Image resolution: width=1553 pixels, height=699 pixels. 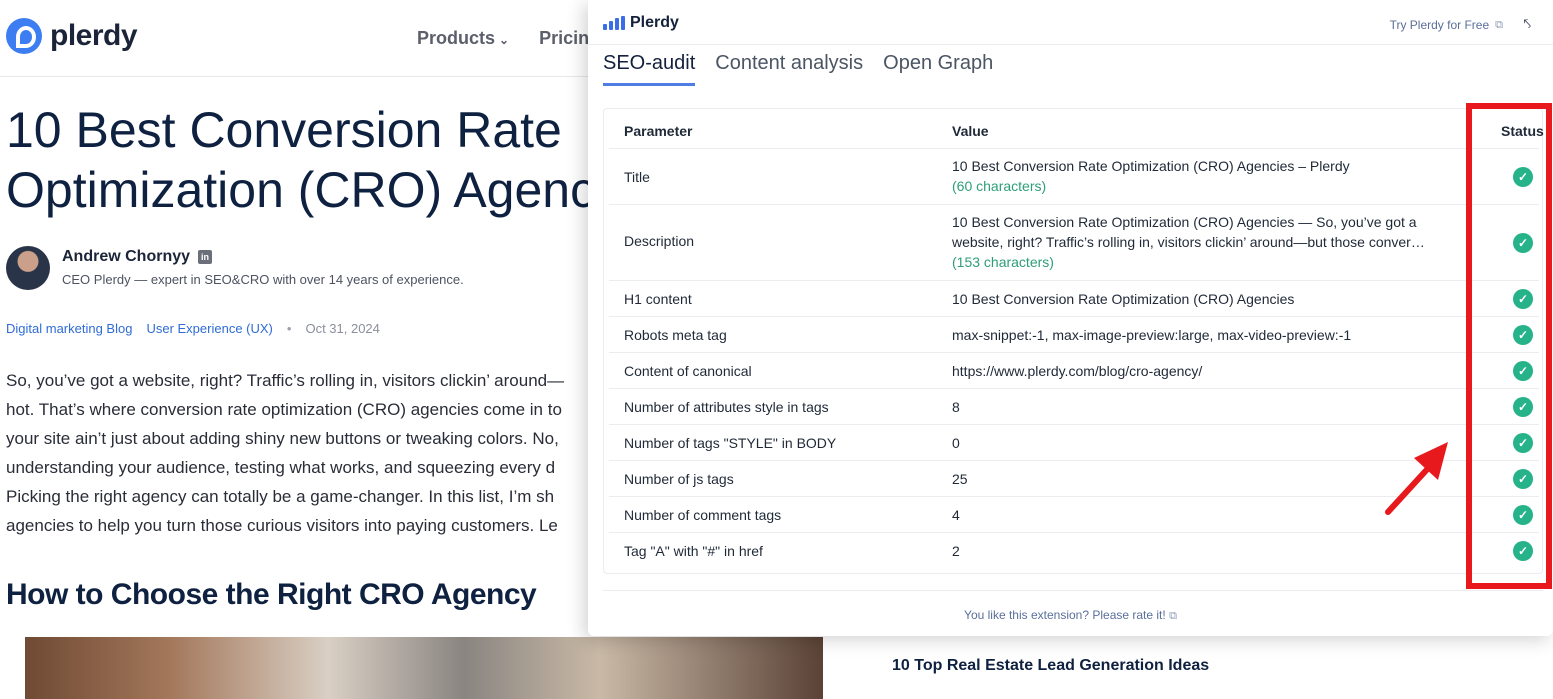 What do you see at coordinates (659, 241) in the screenshot?
I see `row-parameter: Description` at bounding box center [659, 241].